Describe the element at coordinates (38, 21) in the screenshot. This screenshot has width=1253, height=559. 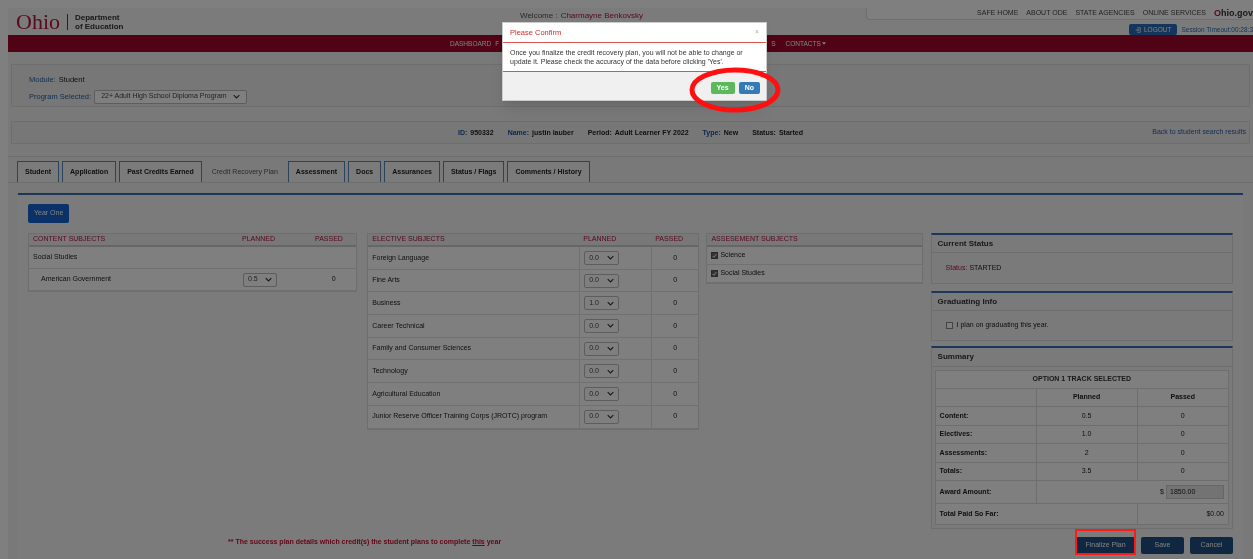
I see `ohio-logo: Ohio` at that location.